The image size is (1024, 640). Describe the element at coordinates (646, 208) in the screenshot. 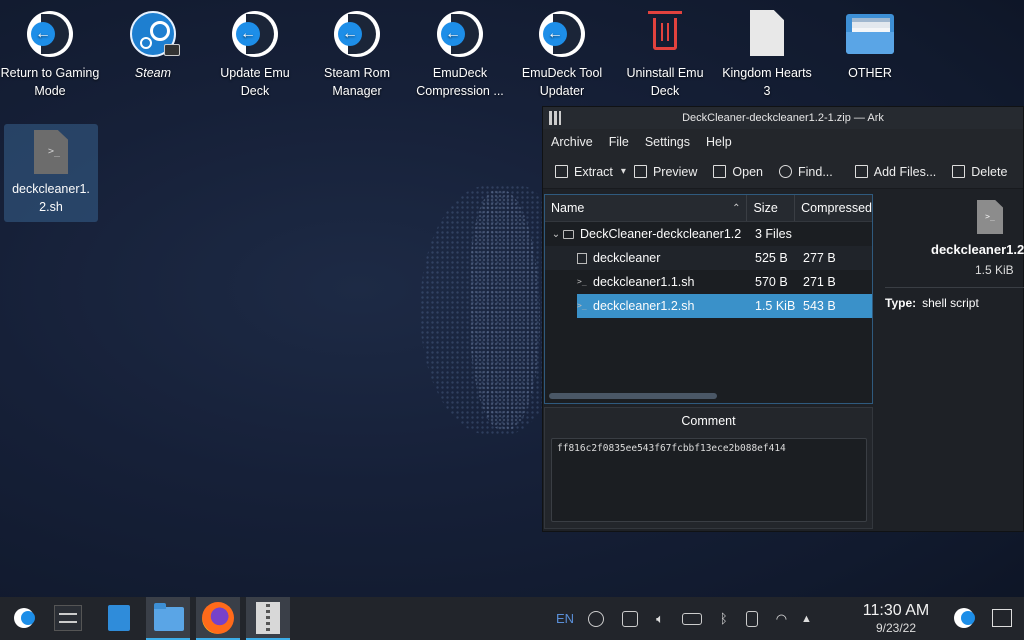

I see `column-header-name: Name ⌃` at that location.